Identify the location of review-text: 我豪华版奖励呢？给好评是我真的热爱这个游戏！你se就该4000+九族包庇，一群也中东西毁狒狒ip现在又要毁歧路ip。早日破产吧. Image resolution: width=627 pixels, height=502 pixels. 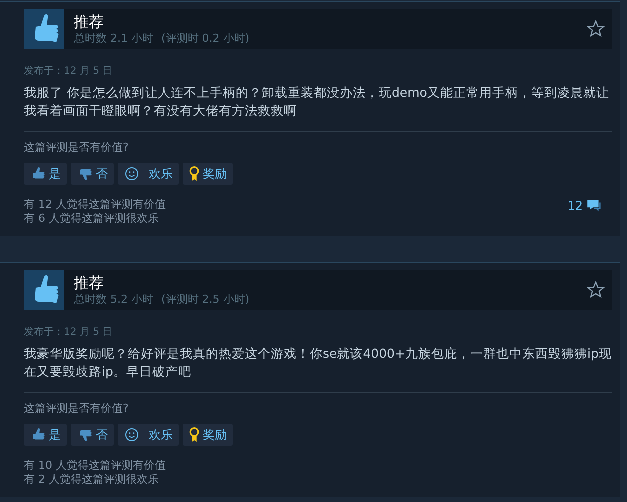
(318, 363).